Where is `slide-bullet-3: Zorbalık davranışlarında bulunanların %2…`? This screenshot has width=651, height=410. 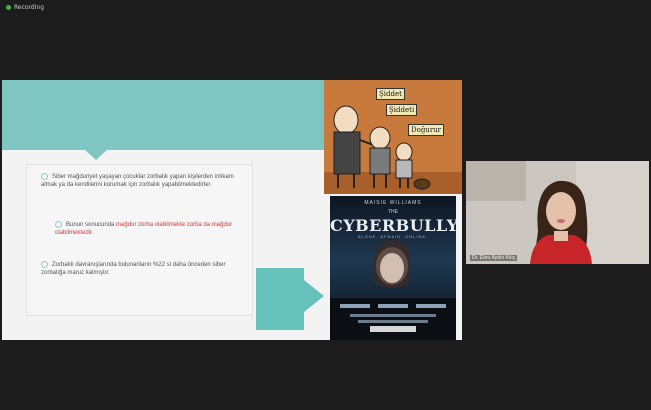 slide-bullet-3: Zorbalık davranışlarında bulunanların %2… is located at coordinates (141, 269).